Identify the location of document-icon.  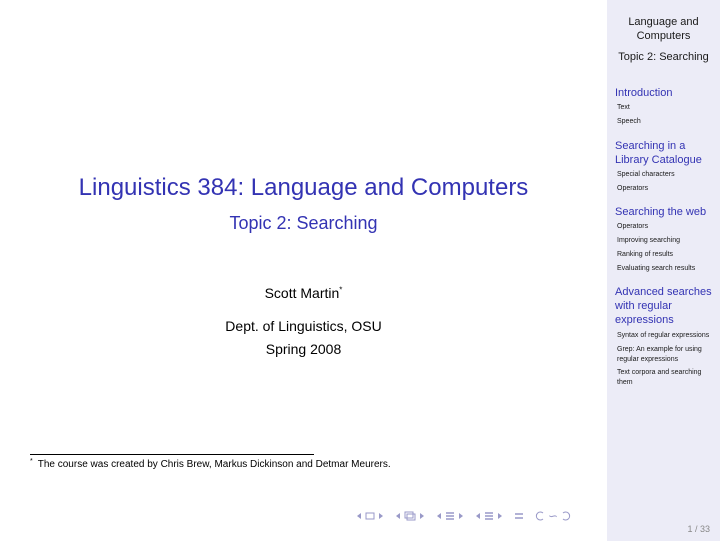
(489, 516).